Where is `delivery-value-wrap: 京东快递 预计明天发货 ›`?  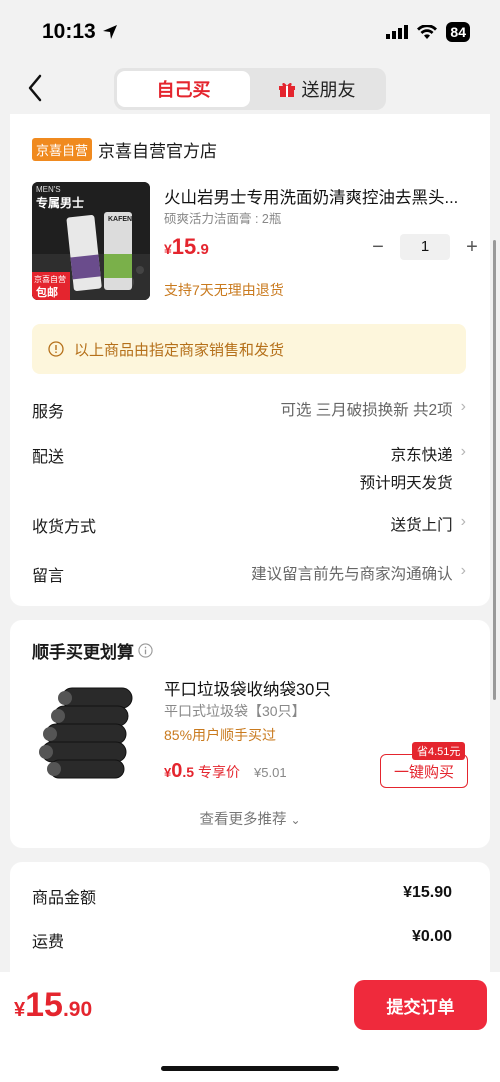 delivery-value-wrap: 京东快递 预计明天发货 › is located at coordinates (413, 468).